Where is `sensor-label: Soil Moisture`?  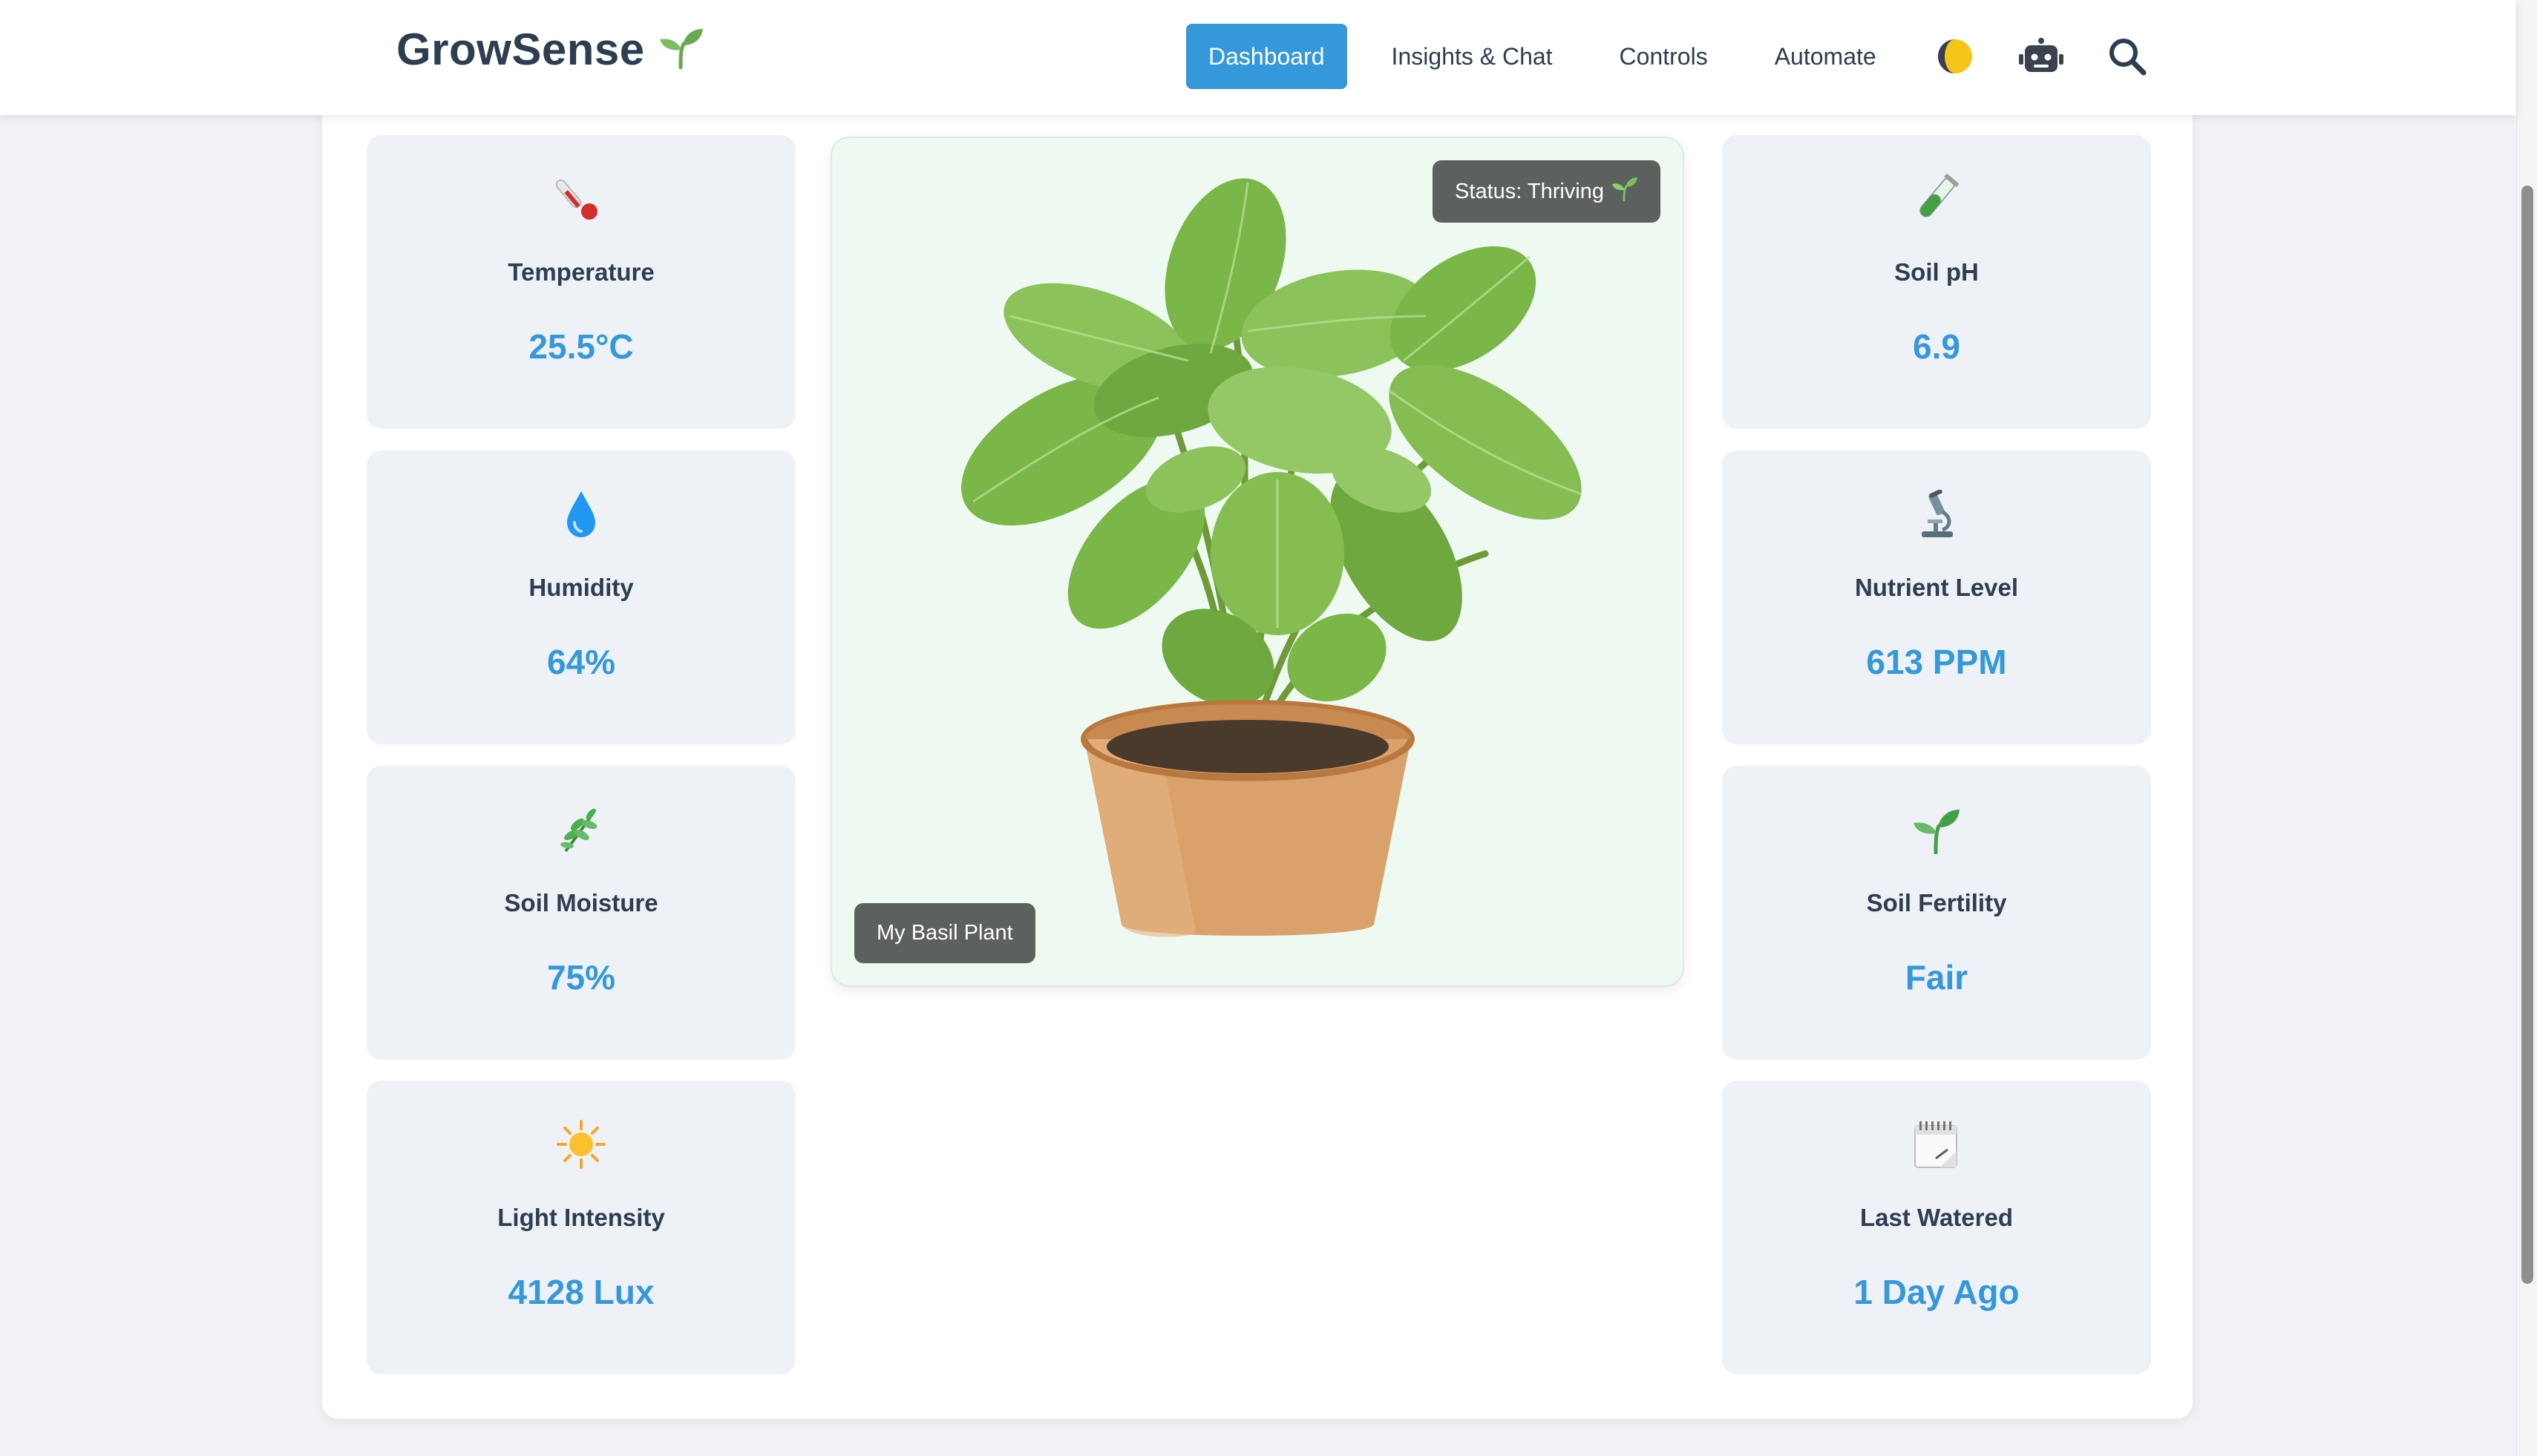 sensor-label: Soil Moisture is located at coordinates (581, 903).